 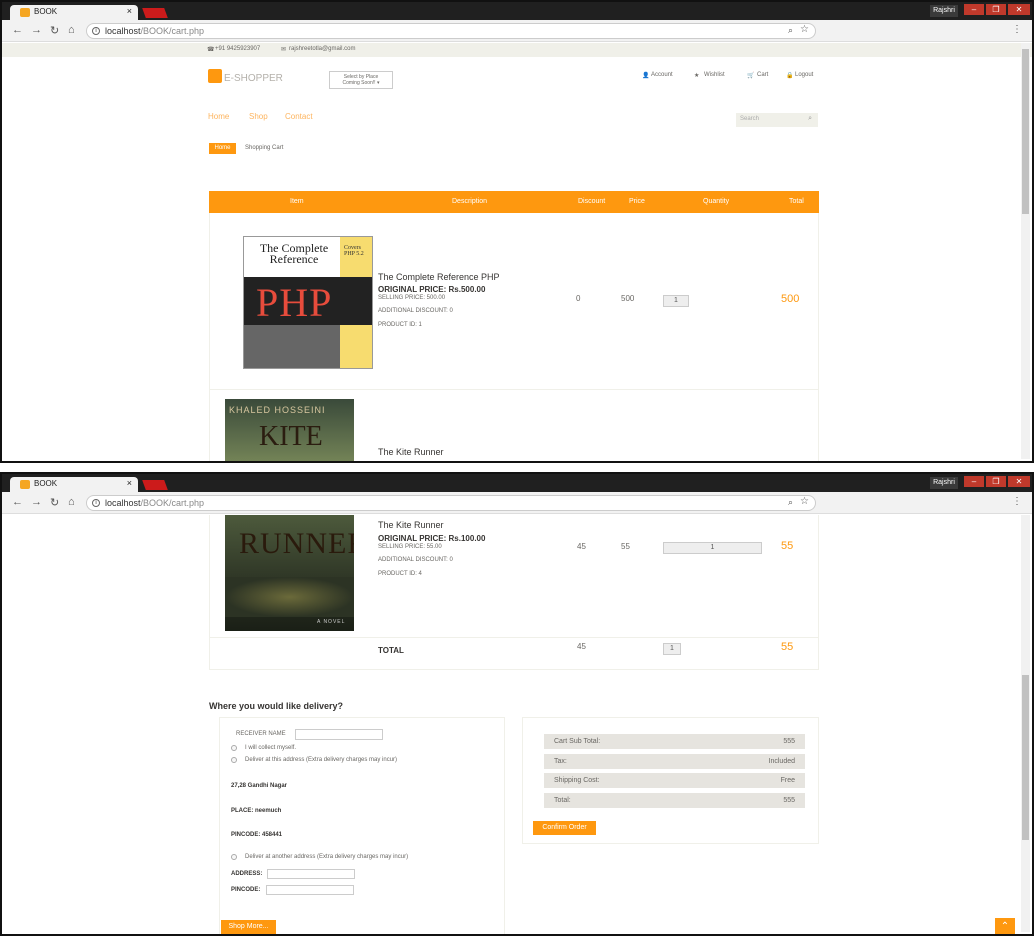 I want to click on logout-link: Logout, so click(x=804, y=75).